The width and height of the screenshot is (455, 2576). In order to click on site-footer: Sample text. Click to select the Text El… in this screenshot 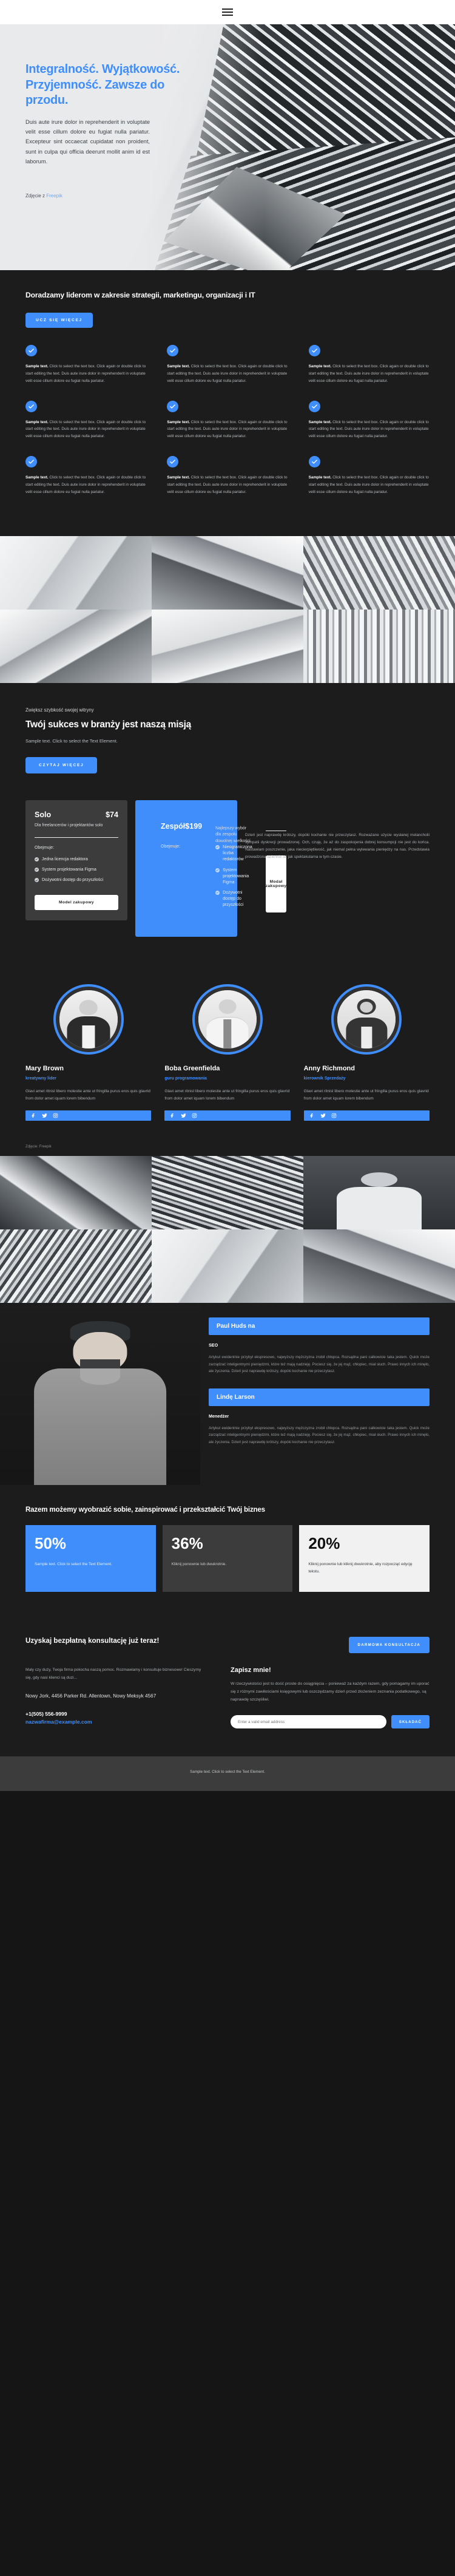, I will do `click(227, 1774)`.